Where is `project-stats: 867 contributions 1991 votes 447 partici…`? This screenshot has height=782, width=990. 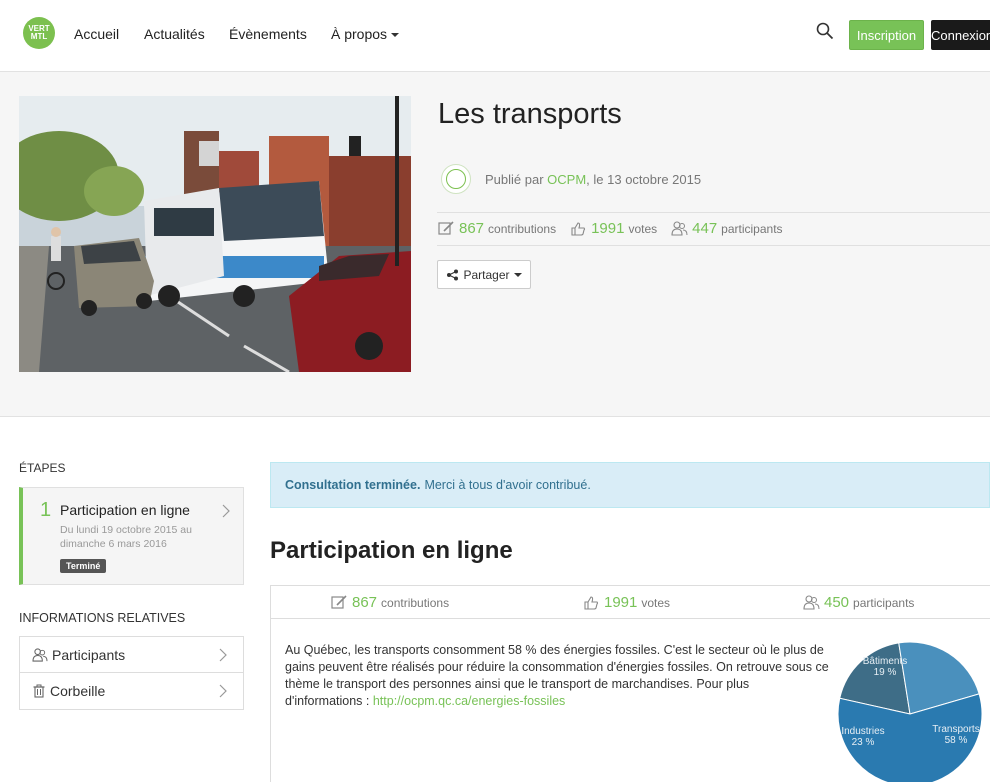
project-stats: 867 contributions 1991 votes 447 partici… is located at coordinates (617, 228).